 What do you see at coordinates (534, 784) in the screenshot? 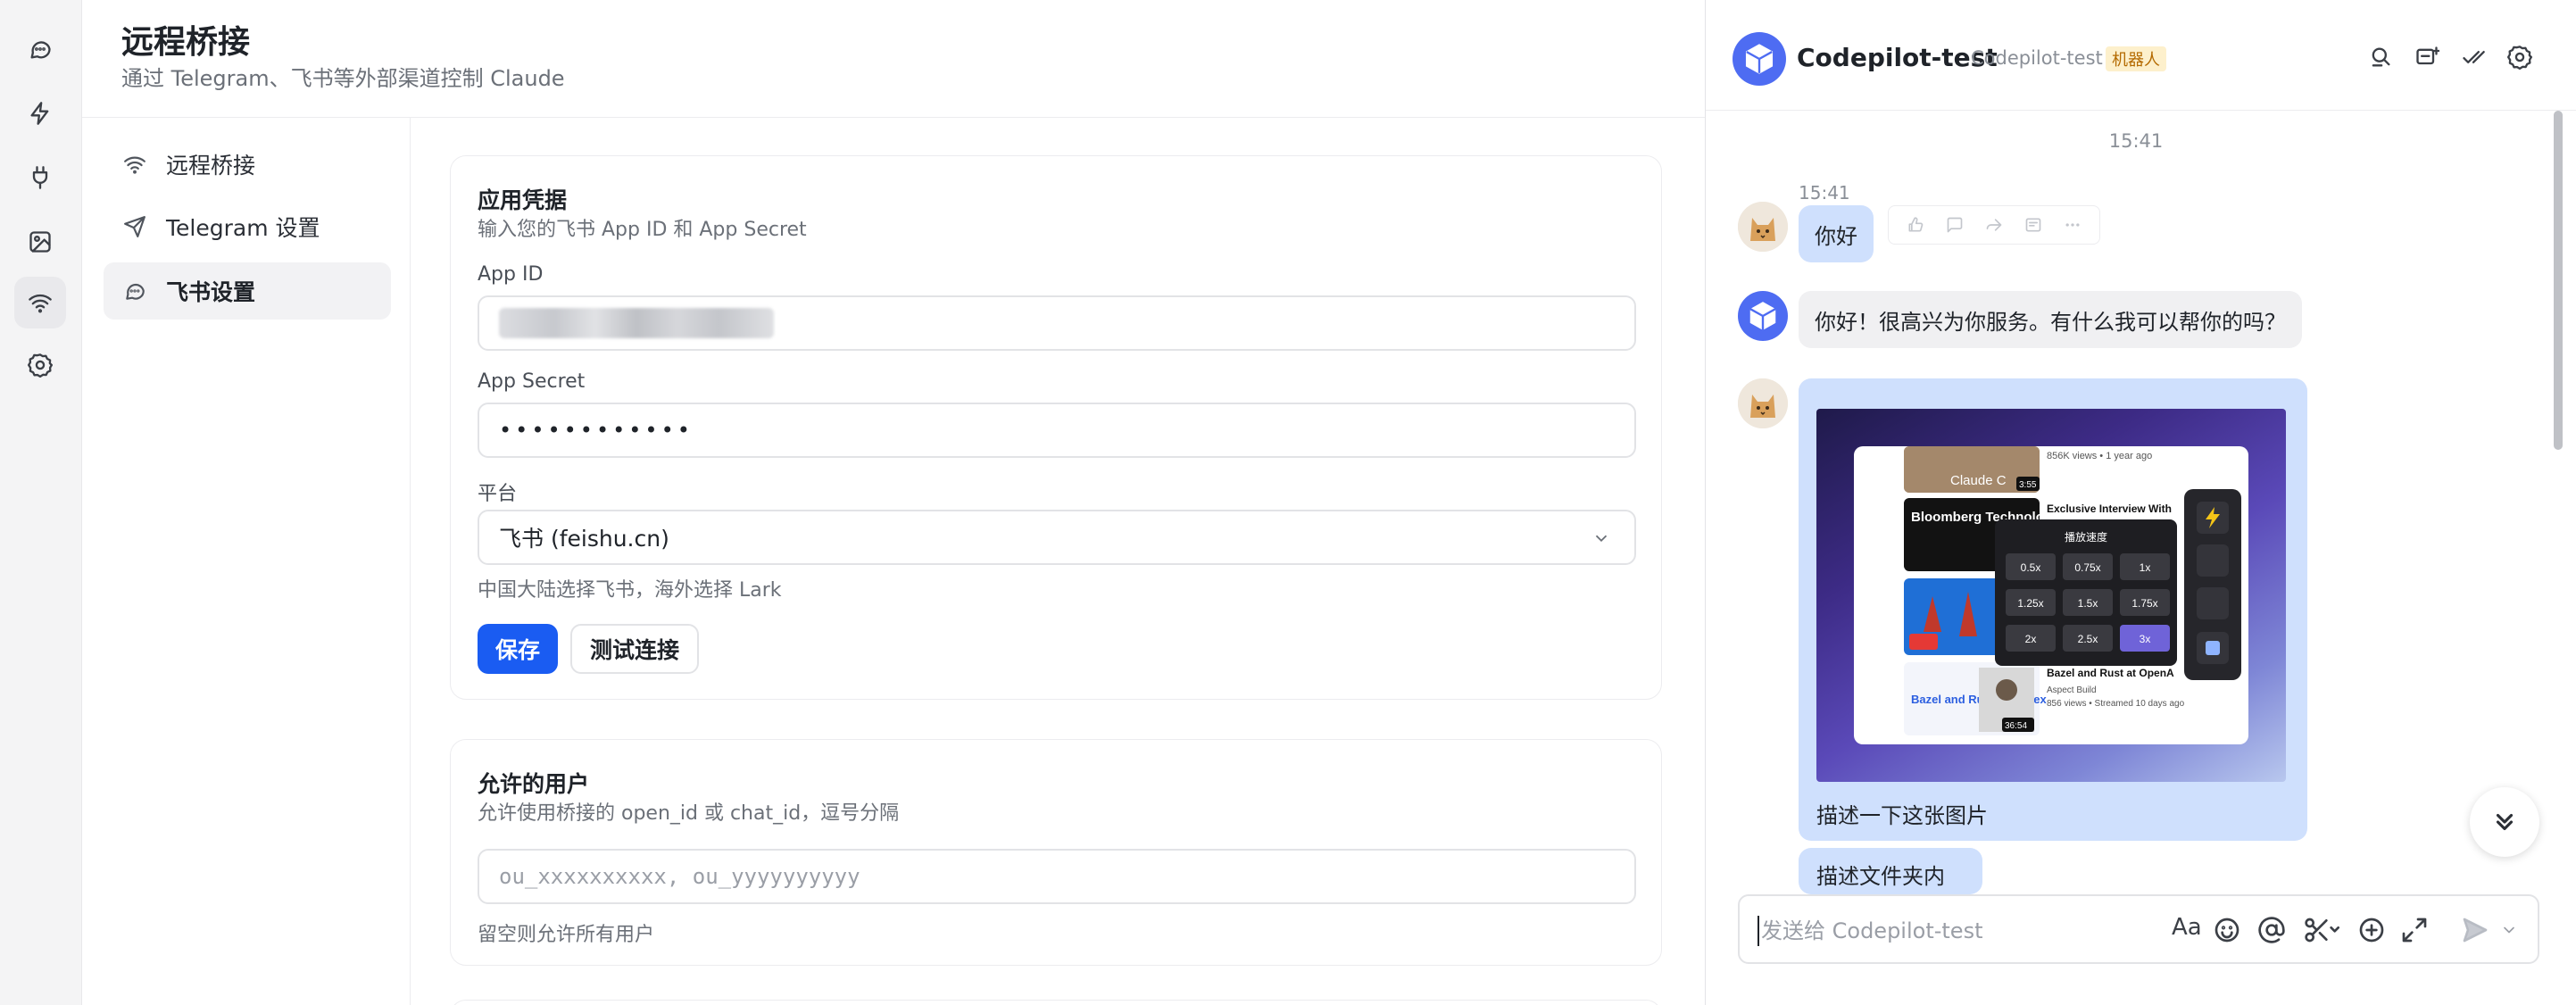
I see `card-title: 允许的用户` at bounding box center [534, 784].